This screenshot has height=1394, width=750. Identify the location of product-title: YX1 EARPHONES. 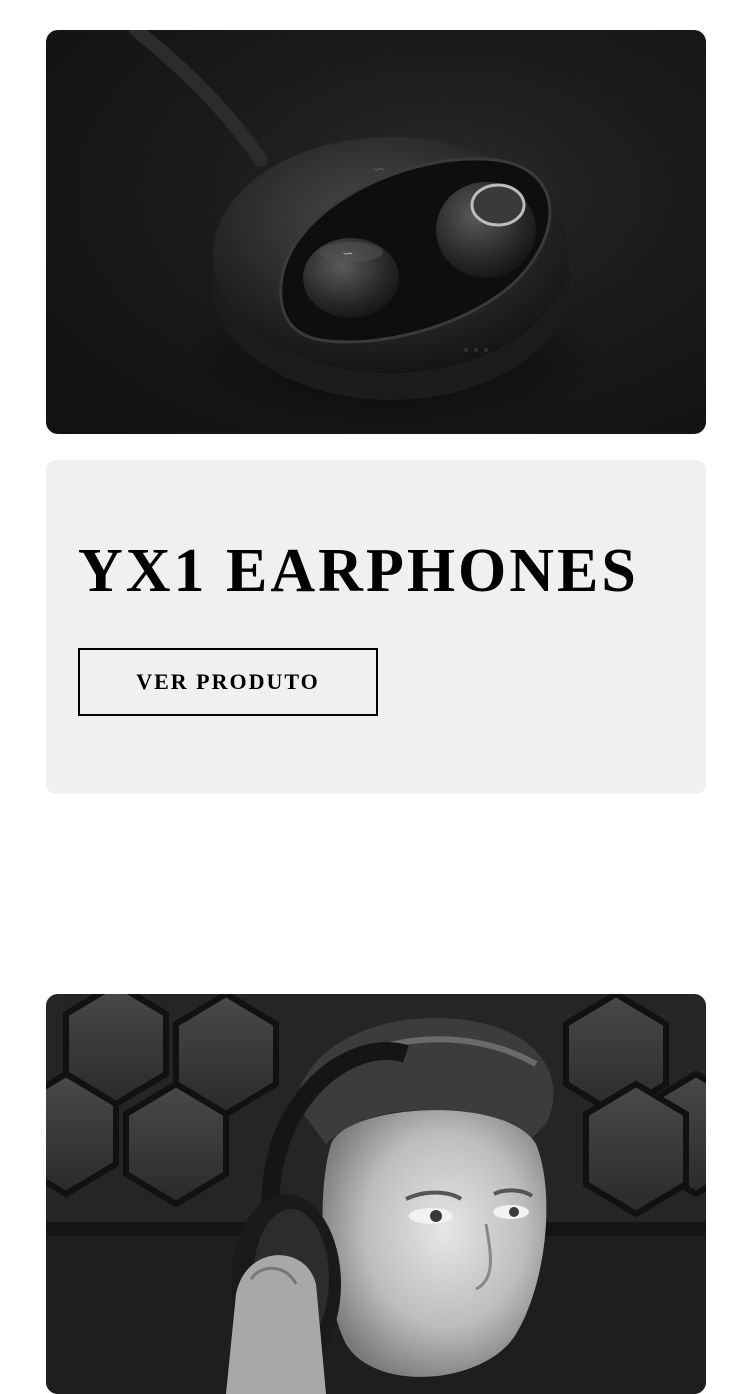
(358, 571).